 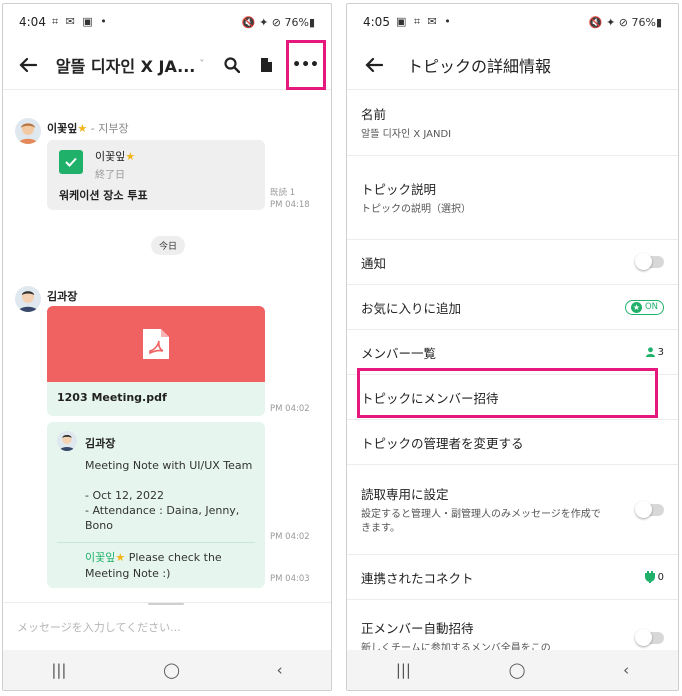 I want to click on name-value: 알뜰 디자인 X JANDI, so click(x=406, y=134).